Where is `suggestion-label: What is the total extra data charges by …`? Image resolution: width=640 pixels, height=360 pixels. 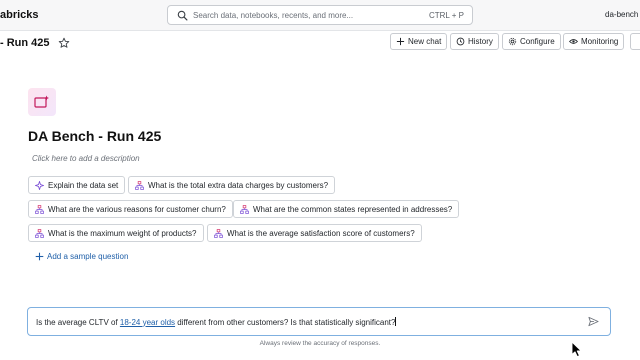
suggestion-label: What is the total extra data charges by … is located at coordinates (238, 185).